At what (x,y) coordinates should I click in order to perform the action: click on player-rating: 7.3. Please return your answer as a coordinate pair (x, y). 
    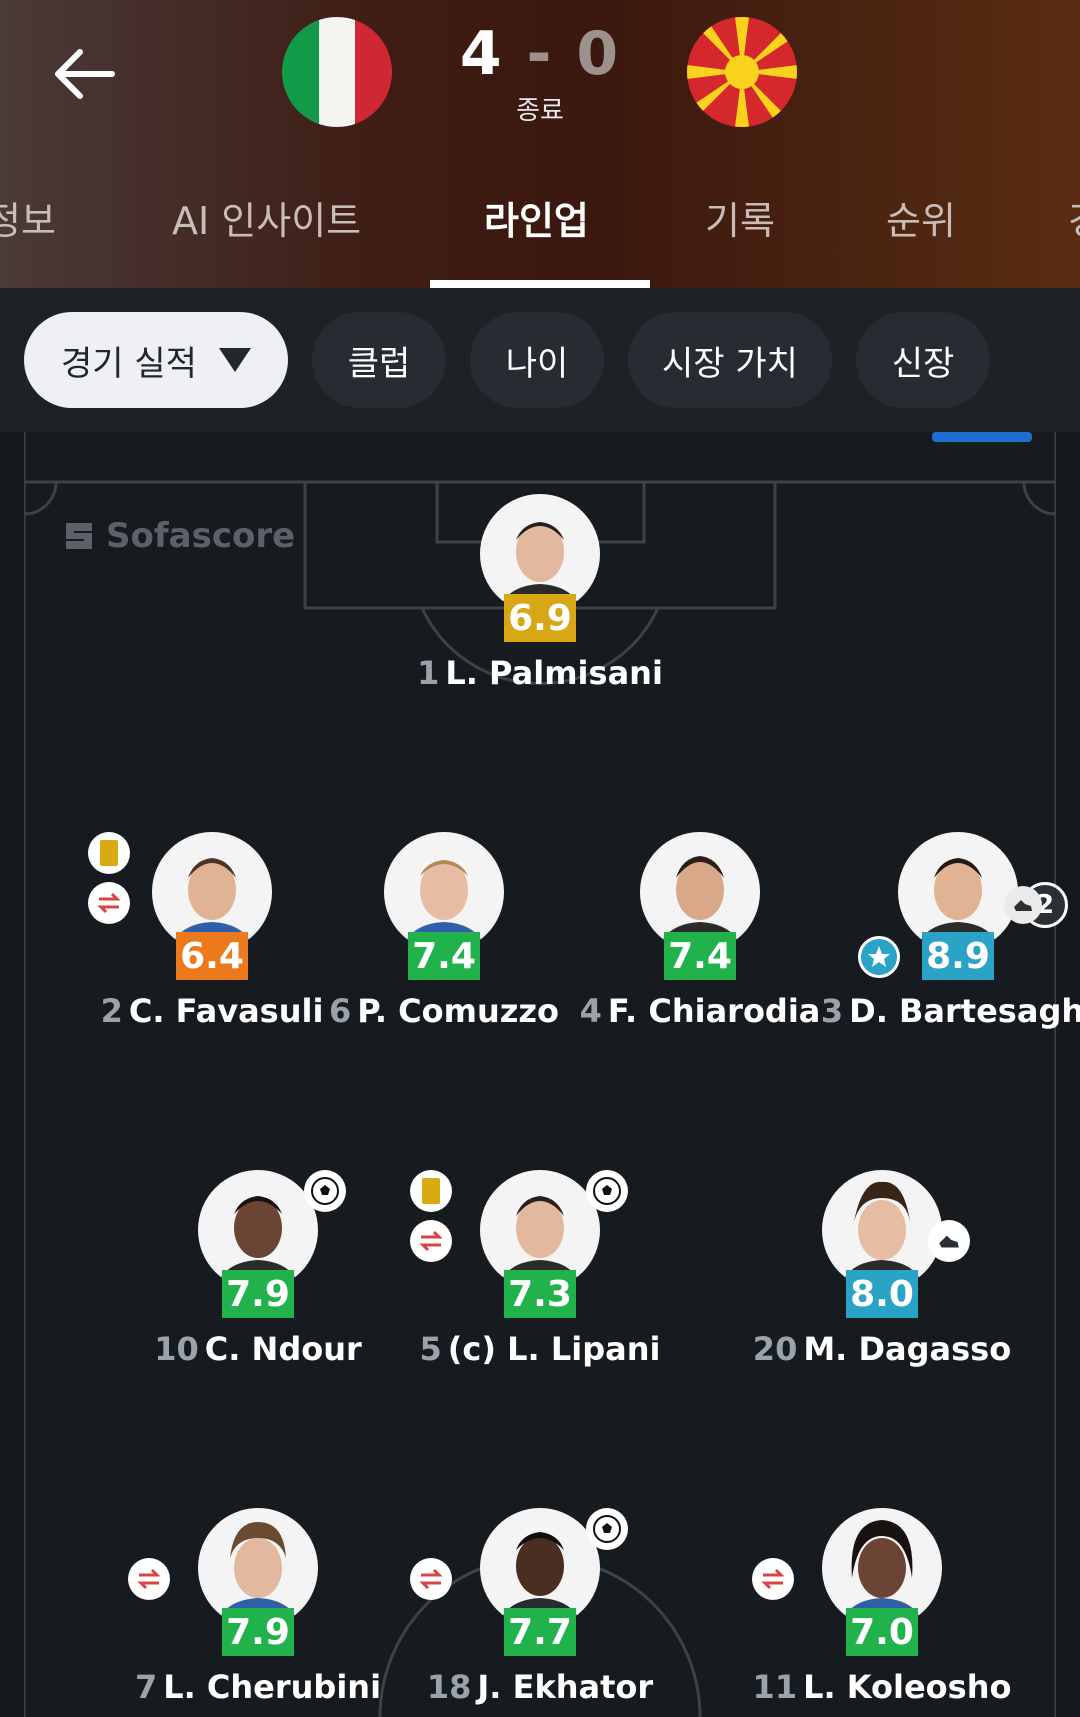
    Looking at the image, I should click on (540, 1294).